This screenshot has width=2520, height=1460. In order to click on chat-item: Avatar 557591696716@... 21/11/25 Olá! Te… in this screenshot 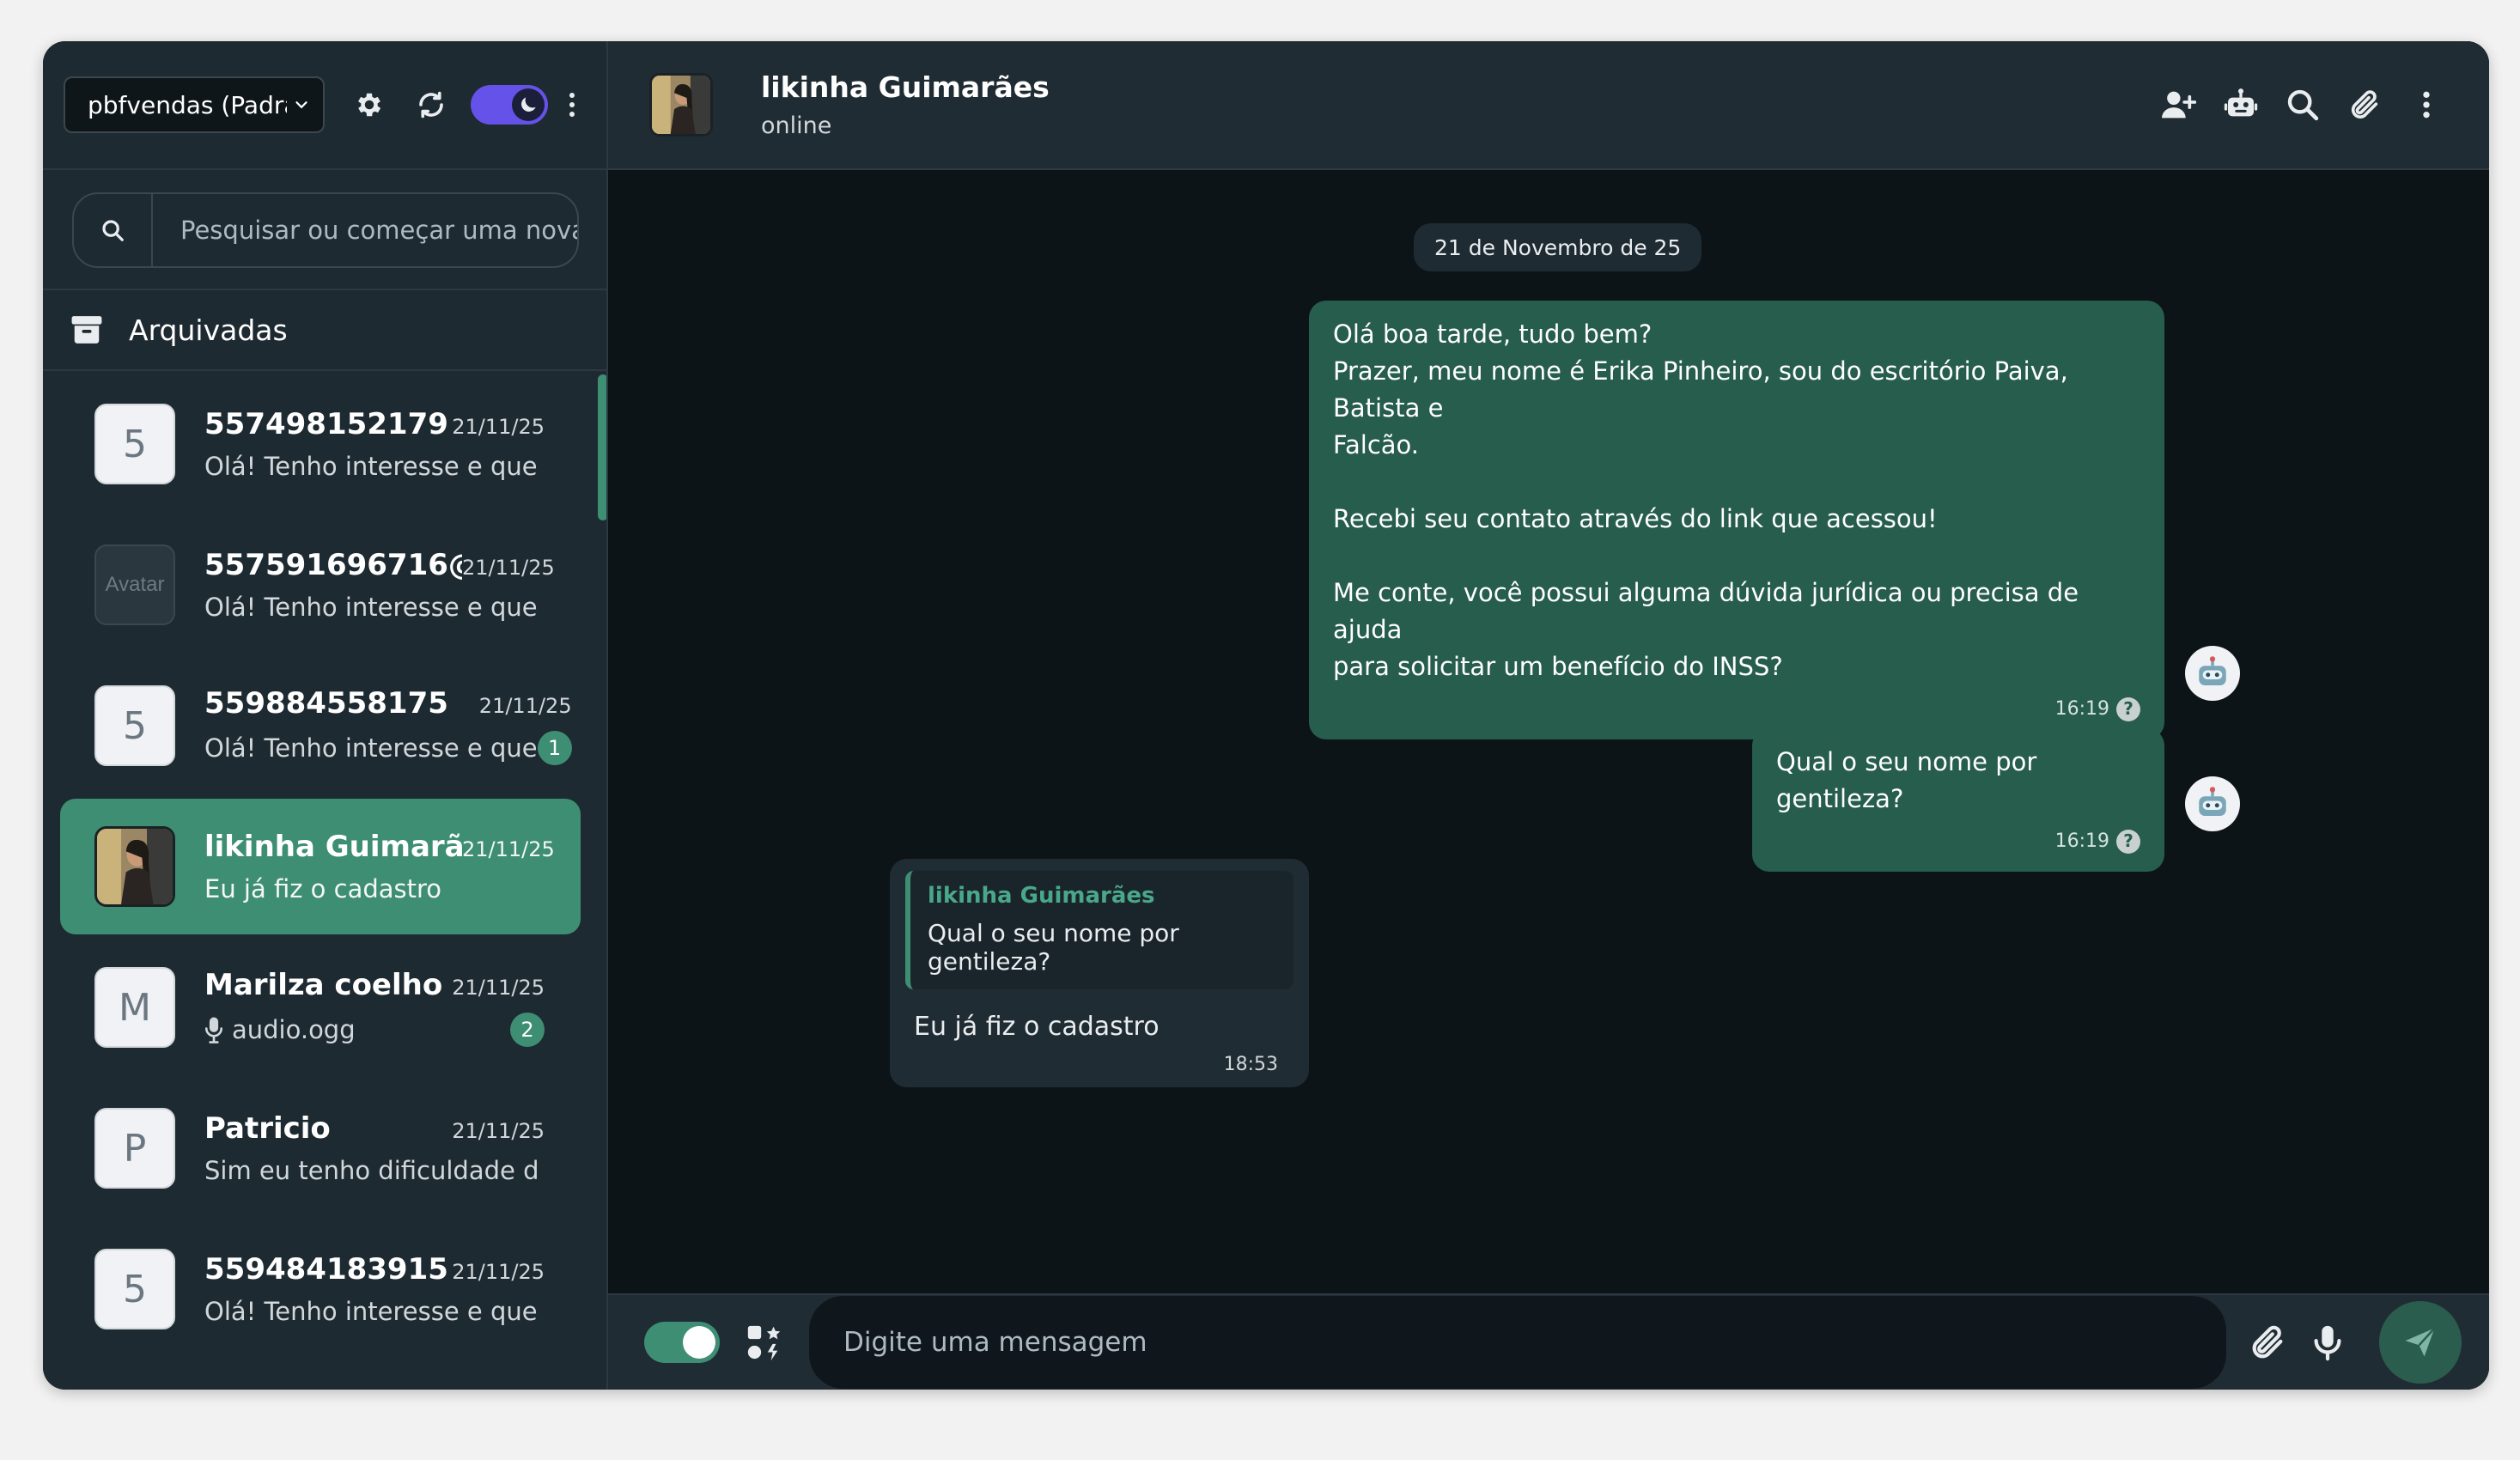, I will do `click(321, 585)`.